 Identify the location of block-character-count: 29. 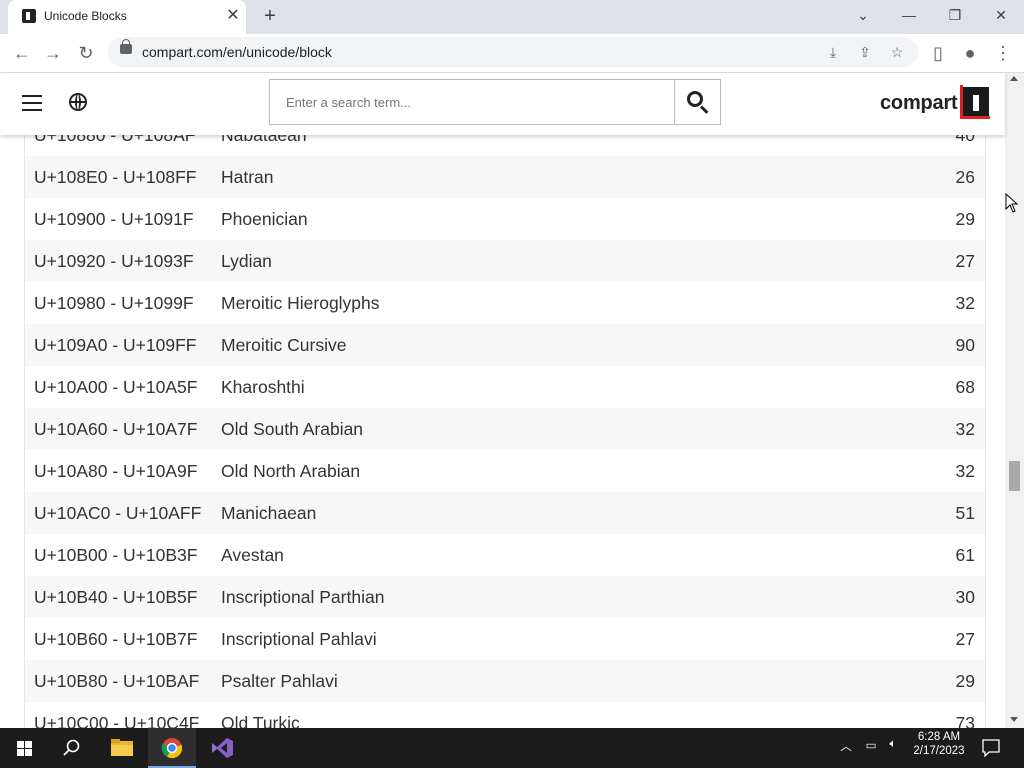
(965, 219).